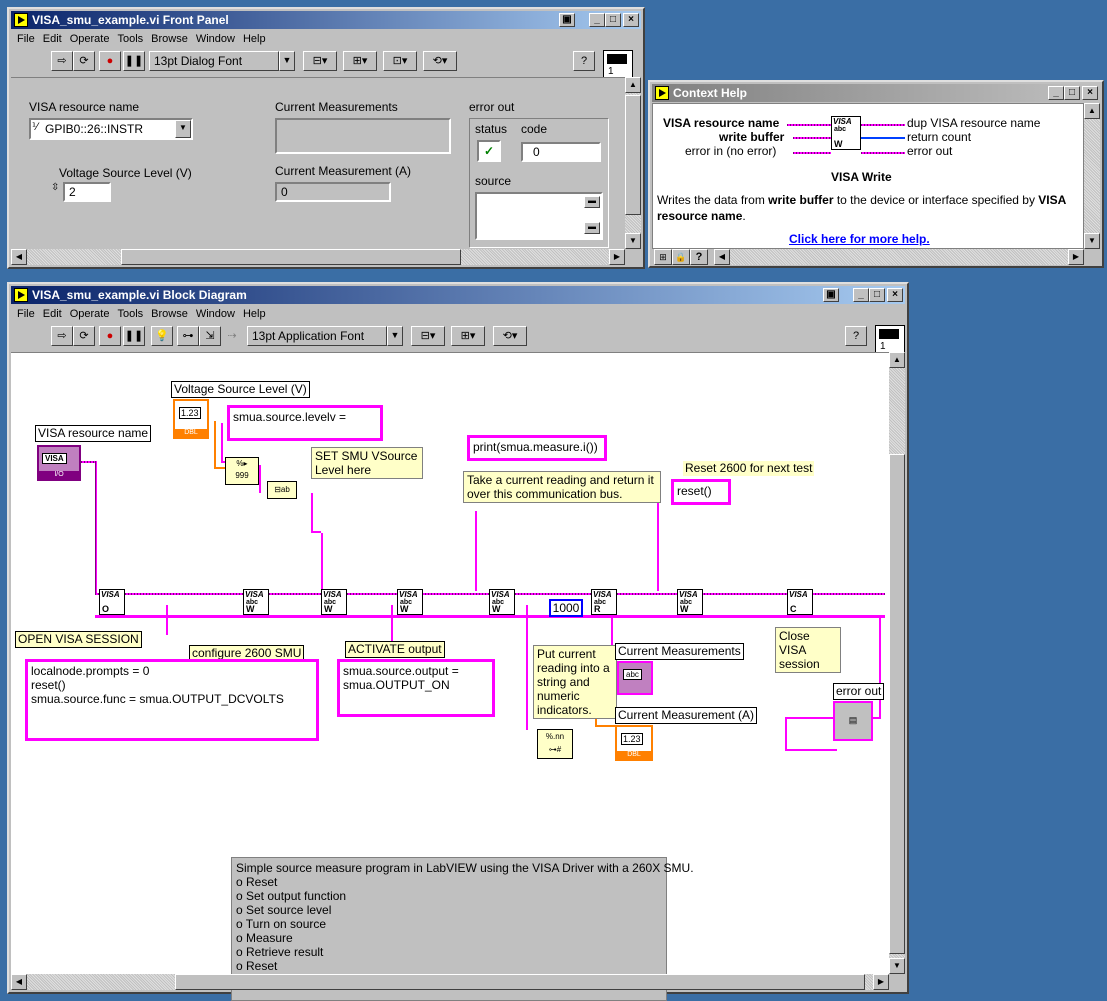 The width and height of the screenshot is (1107, 1001). Describe the element at coordinates (592, 202) in the screenshot. I see `source-scroll-up-icon: ▬` at that location.